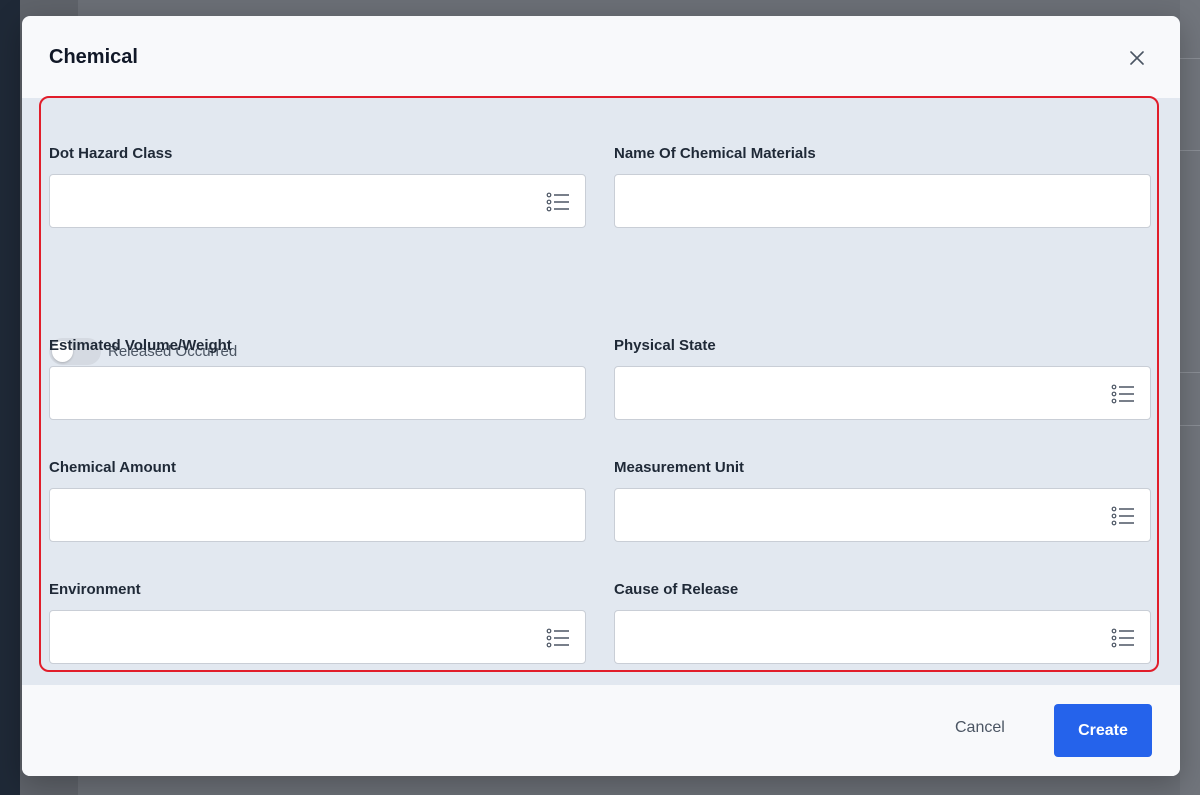 The width and height of the screenshot is (1200, 795). What do you see at coordinates (317, 201) in the screenshot?
I see `dot-hazard-class-select` at bounding box center [317, 201].